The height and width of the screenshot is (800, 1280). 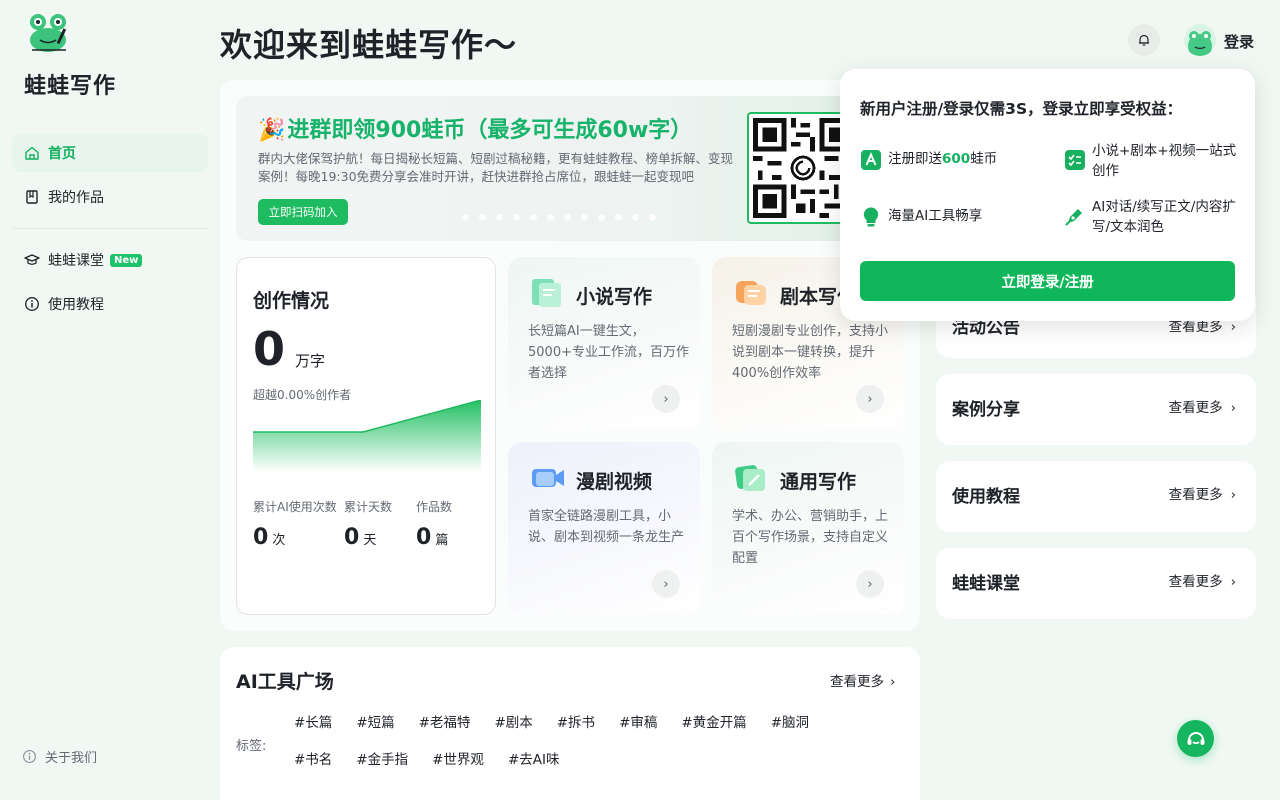 I want to click on divider, so click(x=110, y=228).